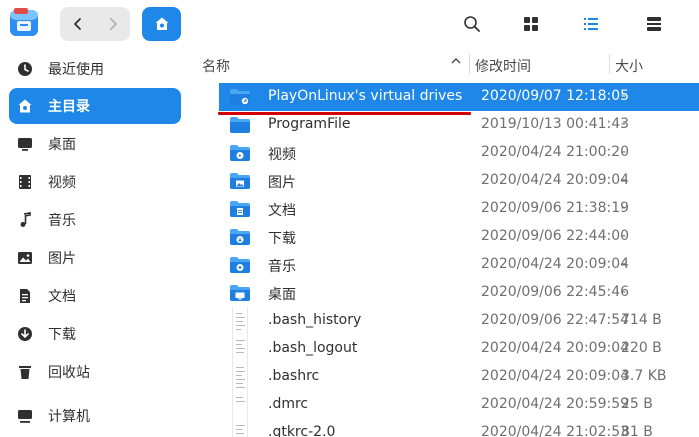 The width and height of the screenshot is (699, 437). I want to click on sort-ascending-icon, so click(456, 63).